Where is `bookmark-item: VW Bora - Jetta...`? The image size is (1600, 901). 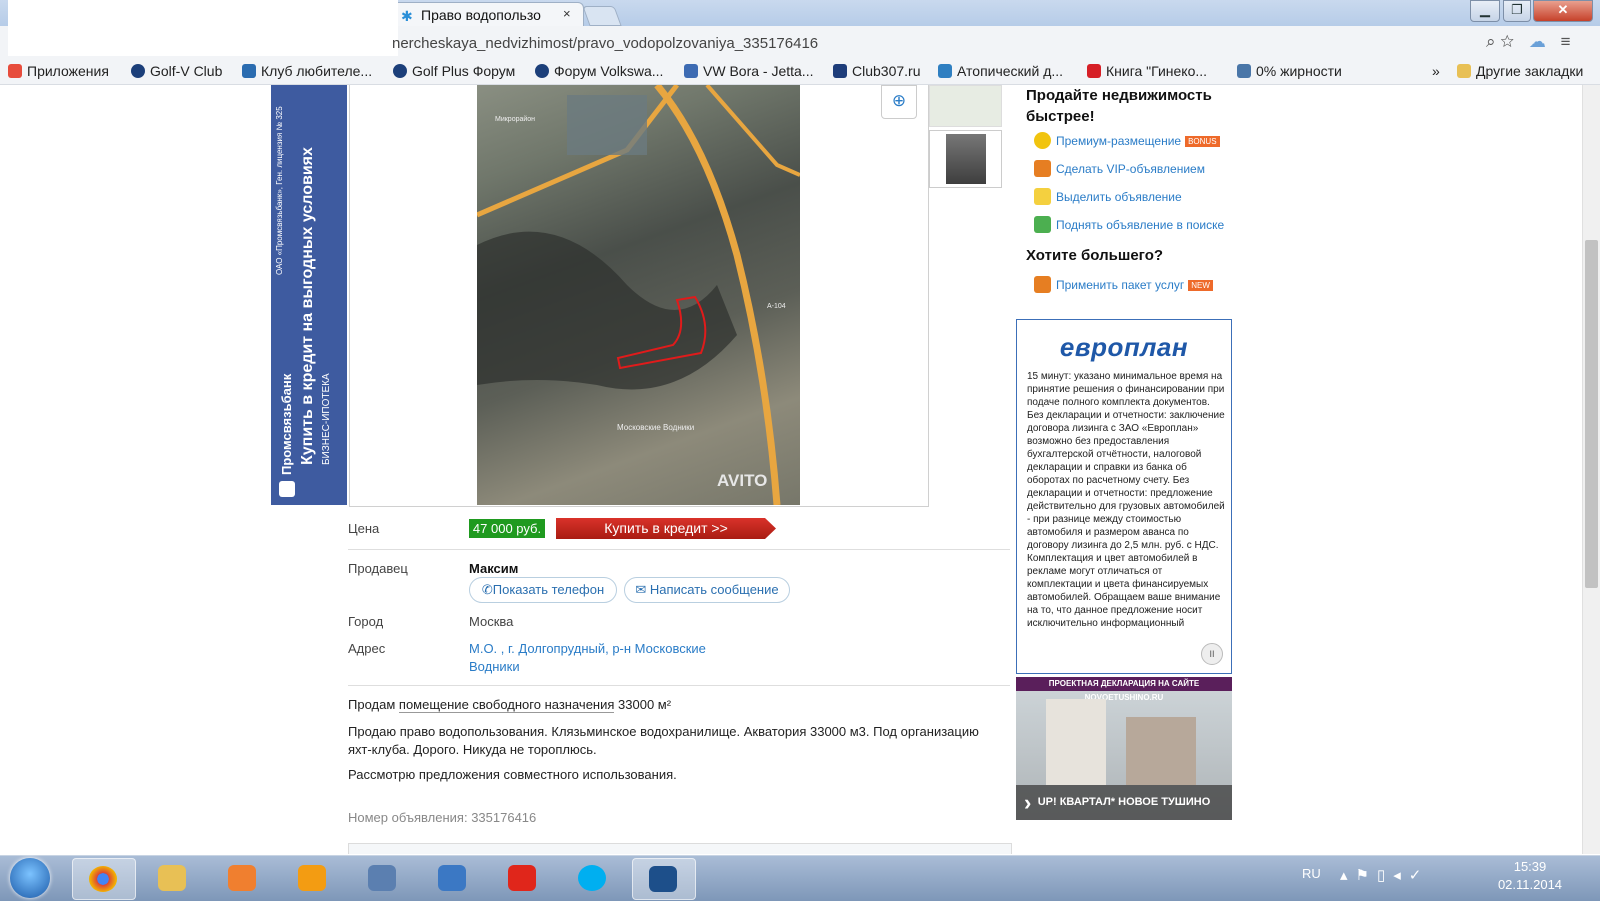
bookmark-item: VW Bora - Jetta... is located at coordinates (748, 71).